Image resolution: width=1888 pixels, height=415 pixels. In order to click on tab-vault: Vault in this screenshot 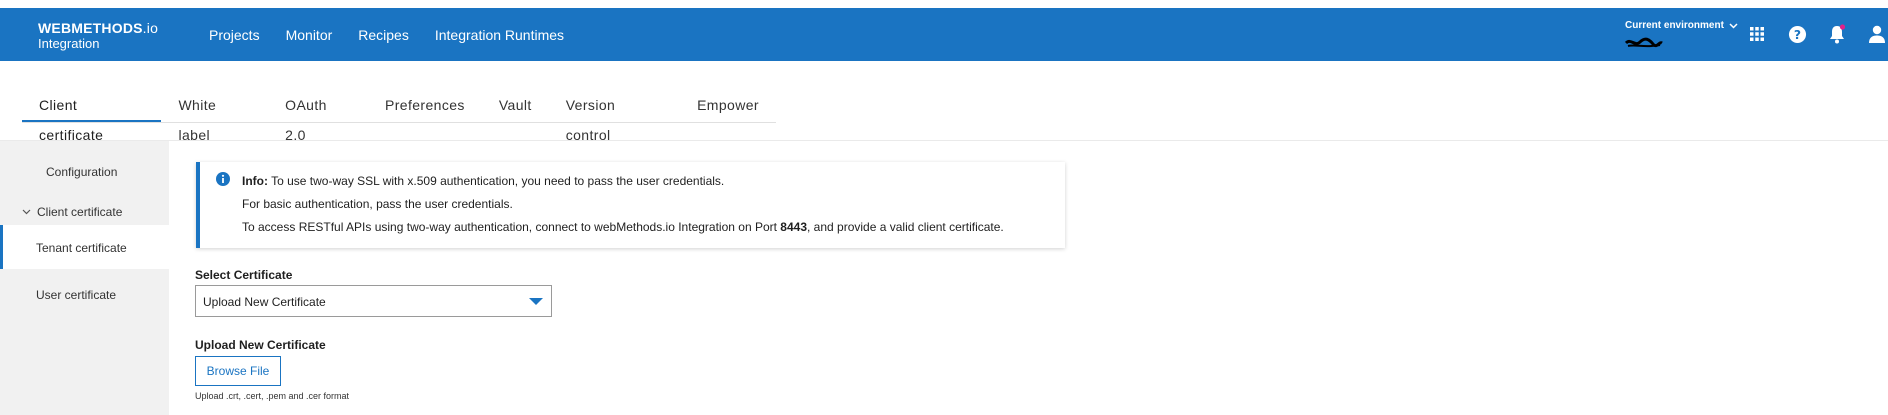, I will do `click(515, 105)`.